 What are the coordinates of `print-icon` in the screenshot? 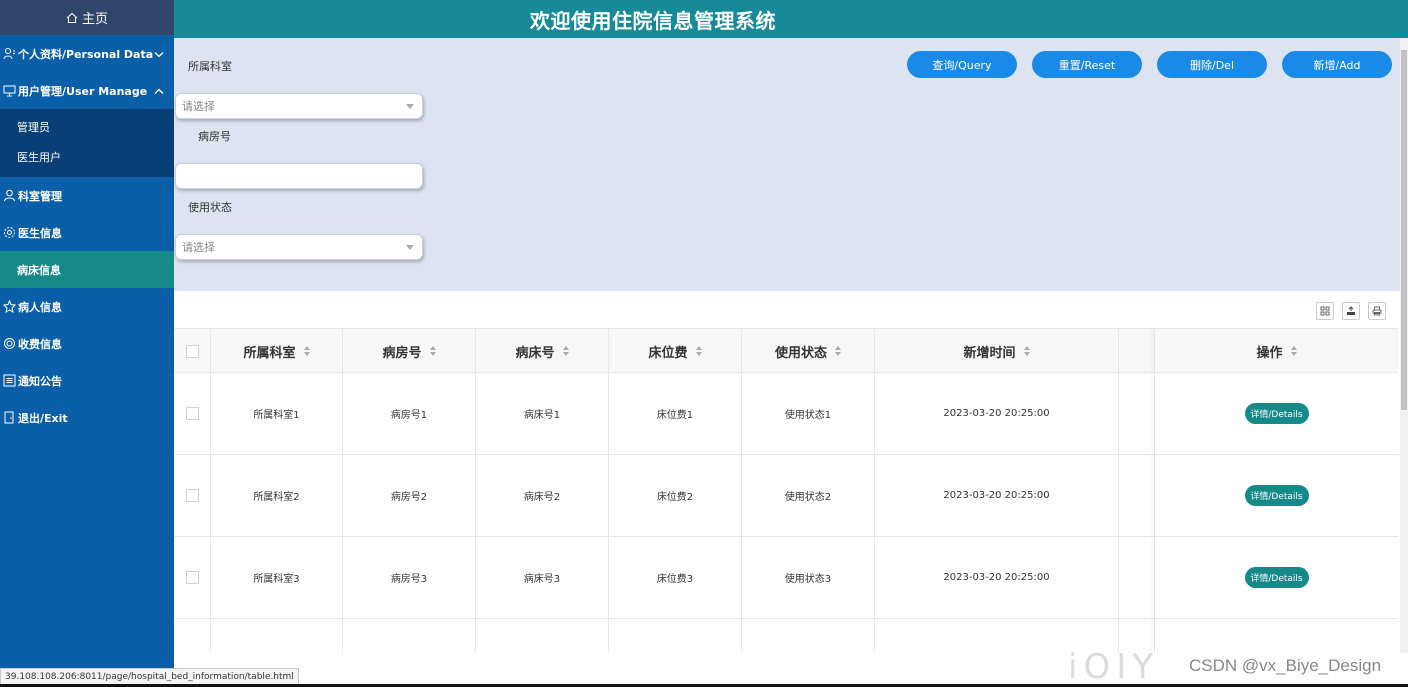 It's located at (1377, 311).